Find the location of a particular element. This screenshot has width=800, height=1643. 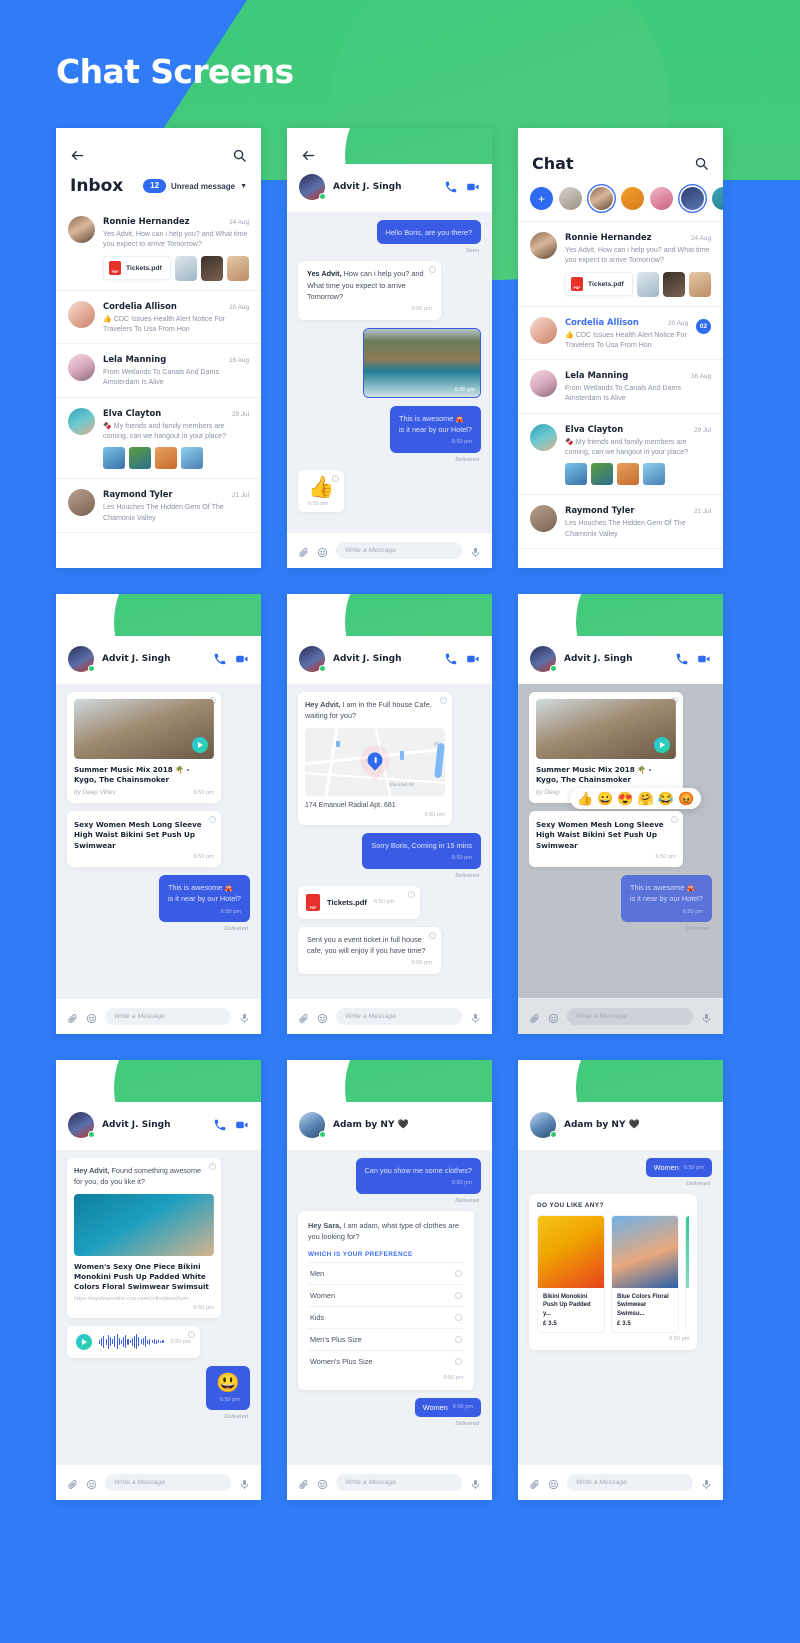

emoji-reaction-bar: 👍 😀 😍 🤗 😂 😡 is located at coordinates (636, 798).